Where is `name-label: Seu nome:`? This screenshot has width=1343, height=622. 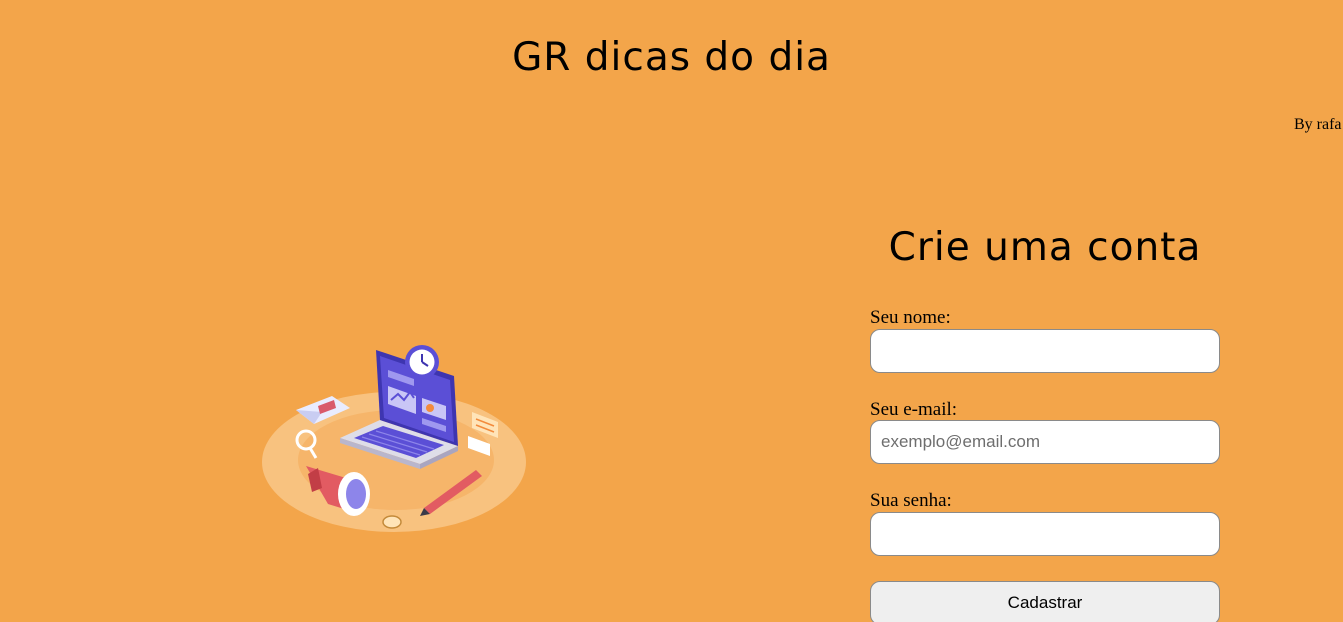
name-label: Seu nome: is located at coordinates (910, 317).